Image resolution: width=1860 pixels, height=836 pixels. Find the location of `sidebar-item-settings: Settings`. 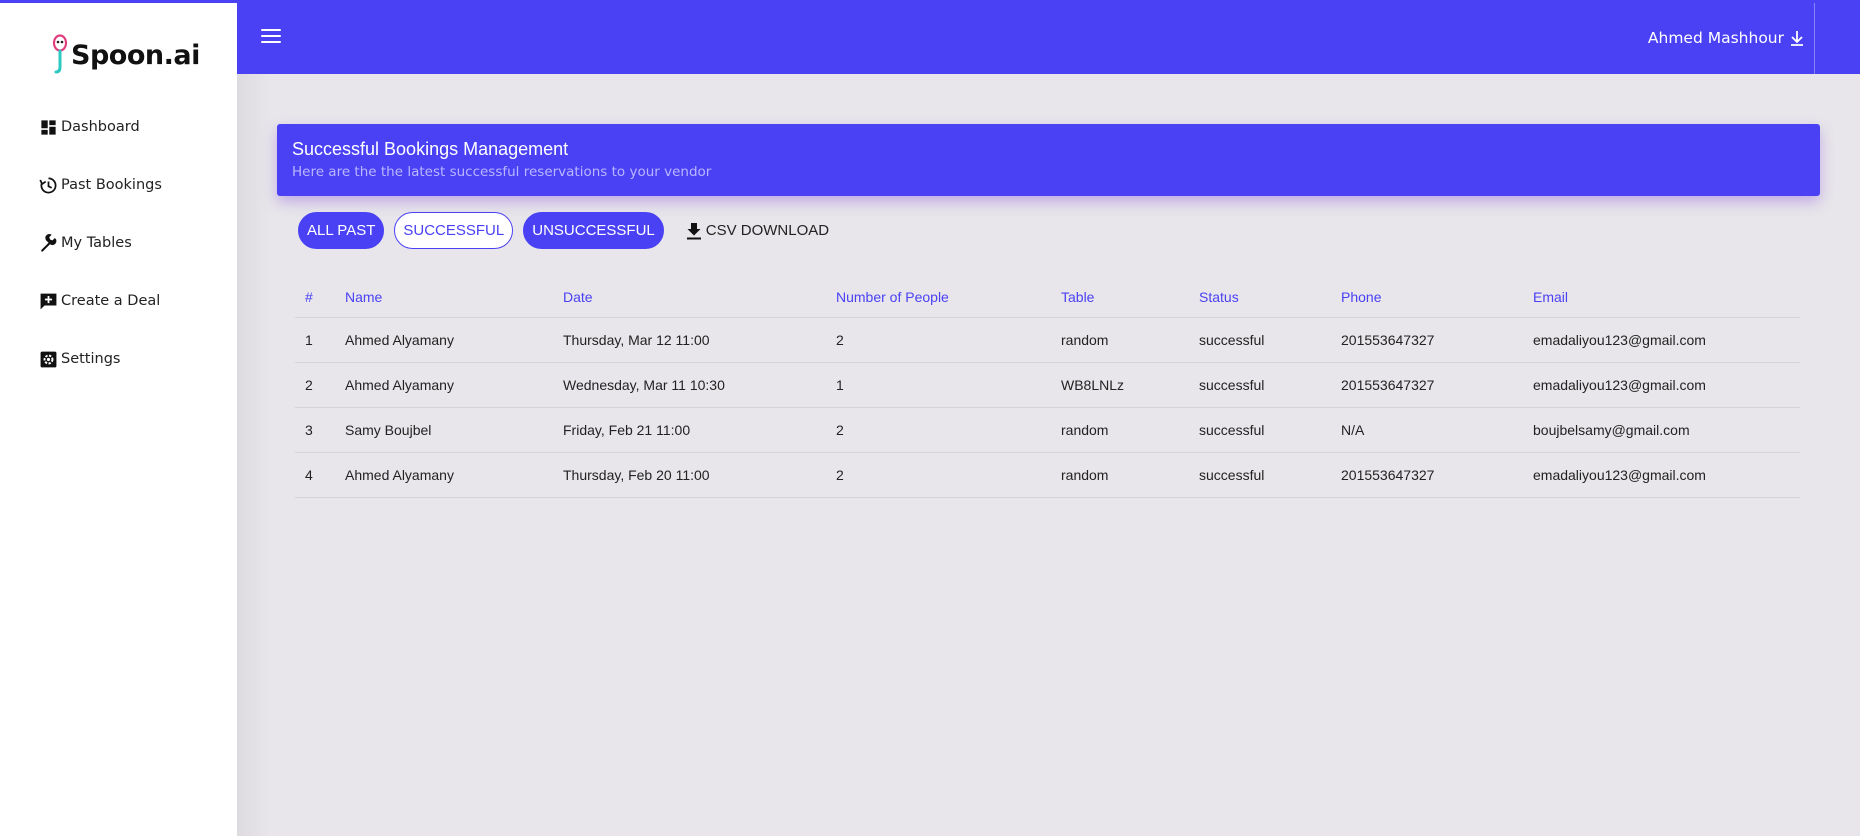

sidebar-item-settings: Settings is located at coordinates (100, 359).